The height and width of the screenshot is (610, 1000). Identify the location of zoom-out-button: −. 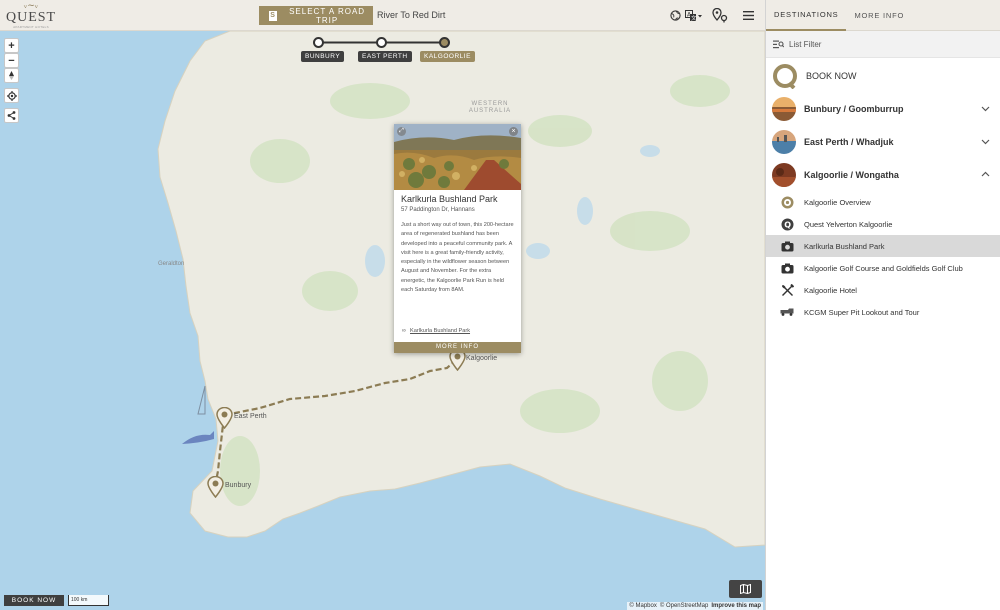
(11, 60).